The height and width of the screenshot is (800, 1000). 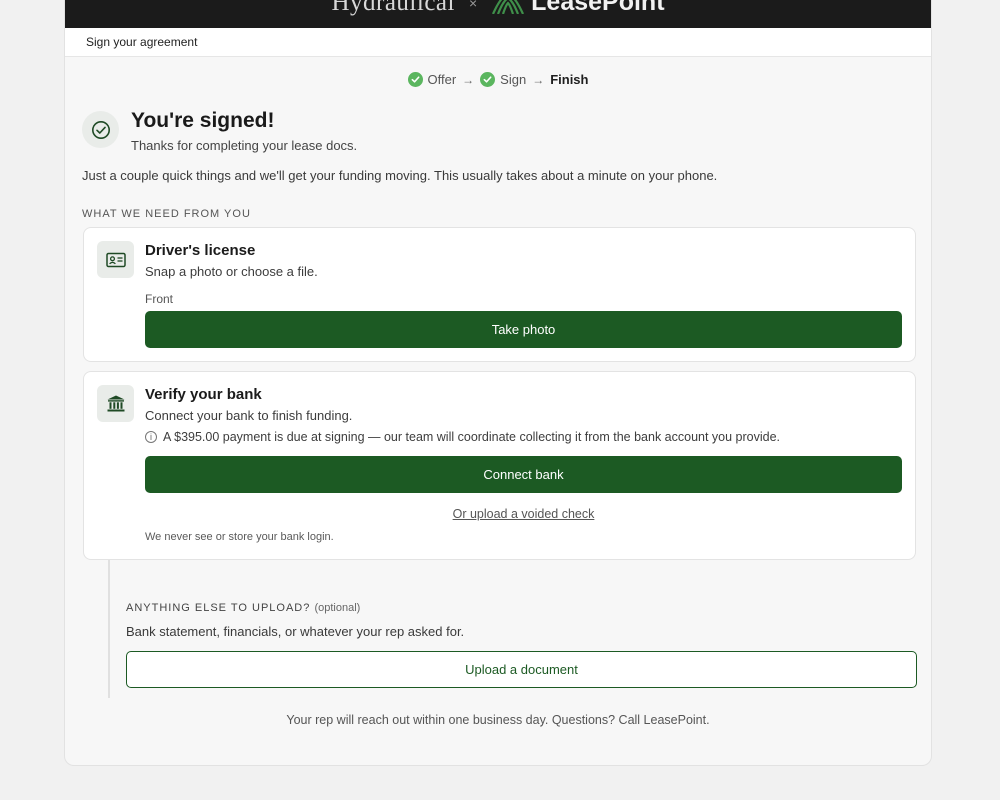 I want to click on card-title: Driver's license, so click(x=200, y=250).